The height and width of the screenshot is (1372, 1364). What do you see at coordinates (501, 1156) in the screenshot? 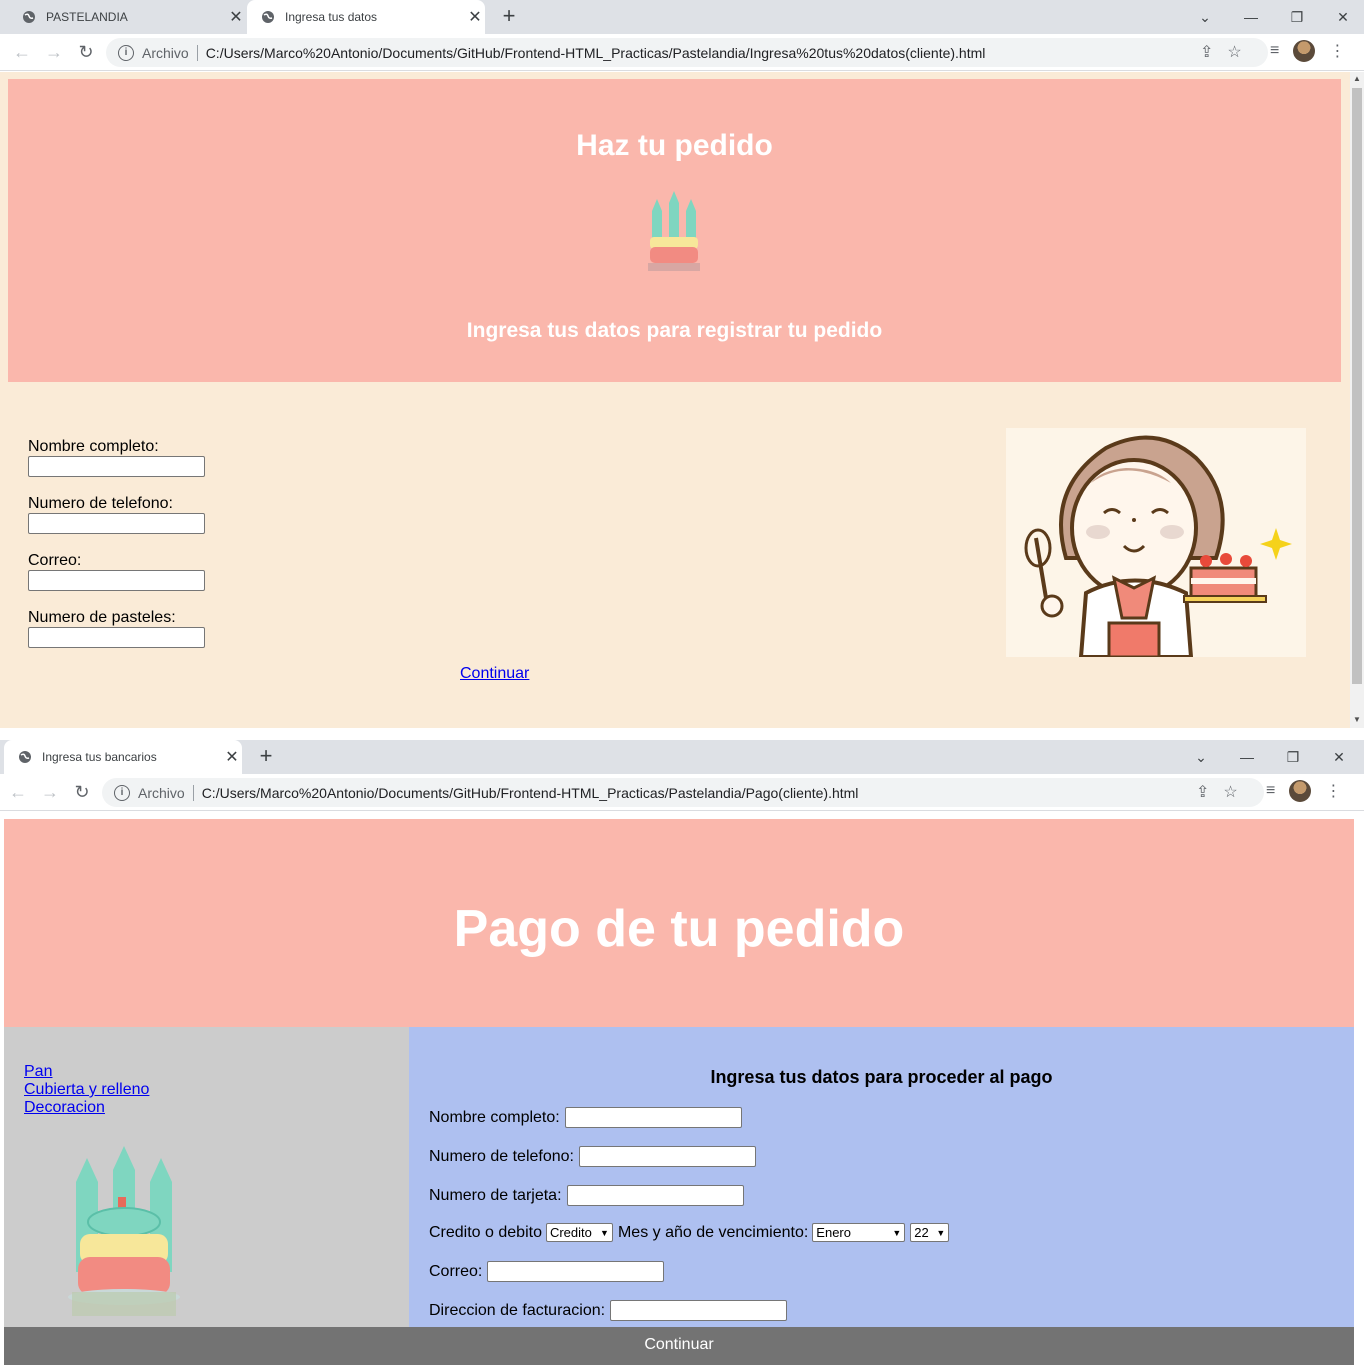
I see `phone-label: Numero de telefono:` at bounding box center [501, 1156].